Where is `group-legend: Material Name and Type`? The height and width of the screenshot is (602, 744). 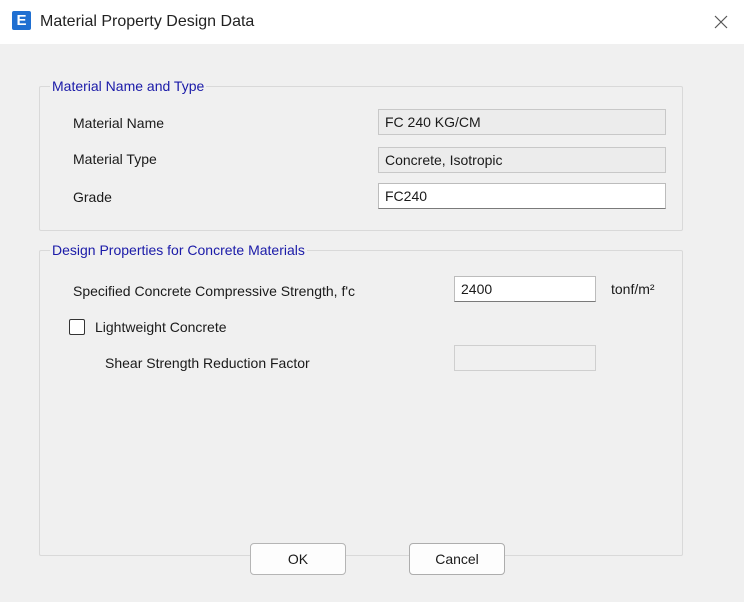
group-legend: Material Name and Type is located at coordinates (128, 86).